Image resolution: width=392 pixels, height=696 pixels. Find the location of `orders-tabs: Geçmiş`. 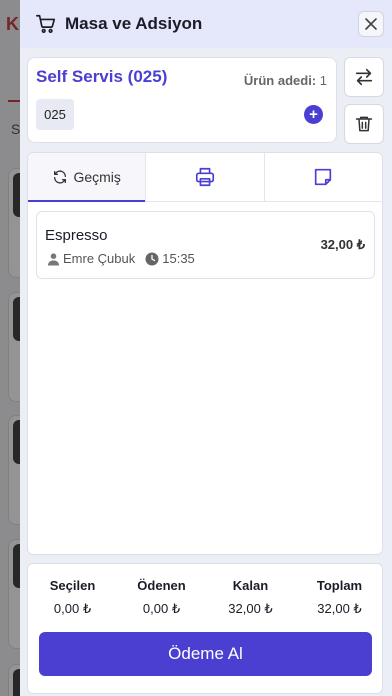

orders-tabs: Geçmiş is located at coordinates (205, 177).